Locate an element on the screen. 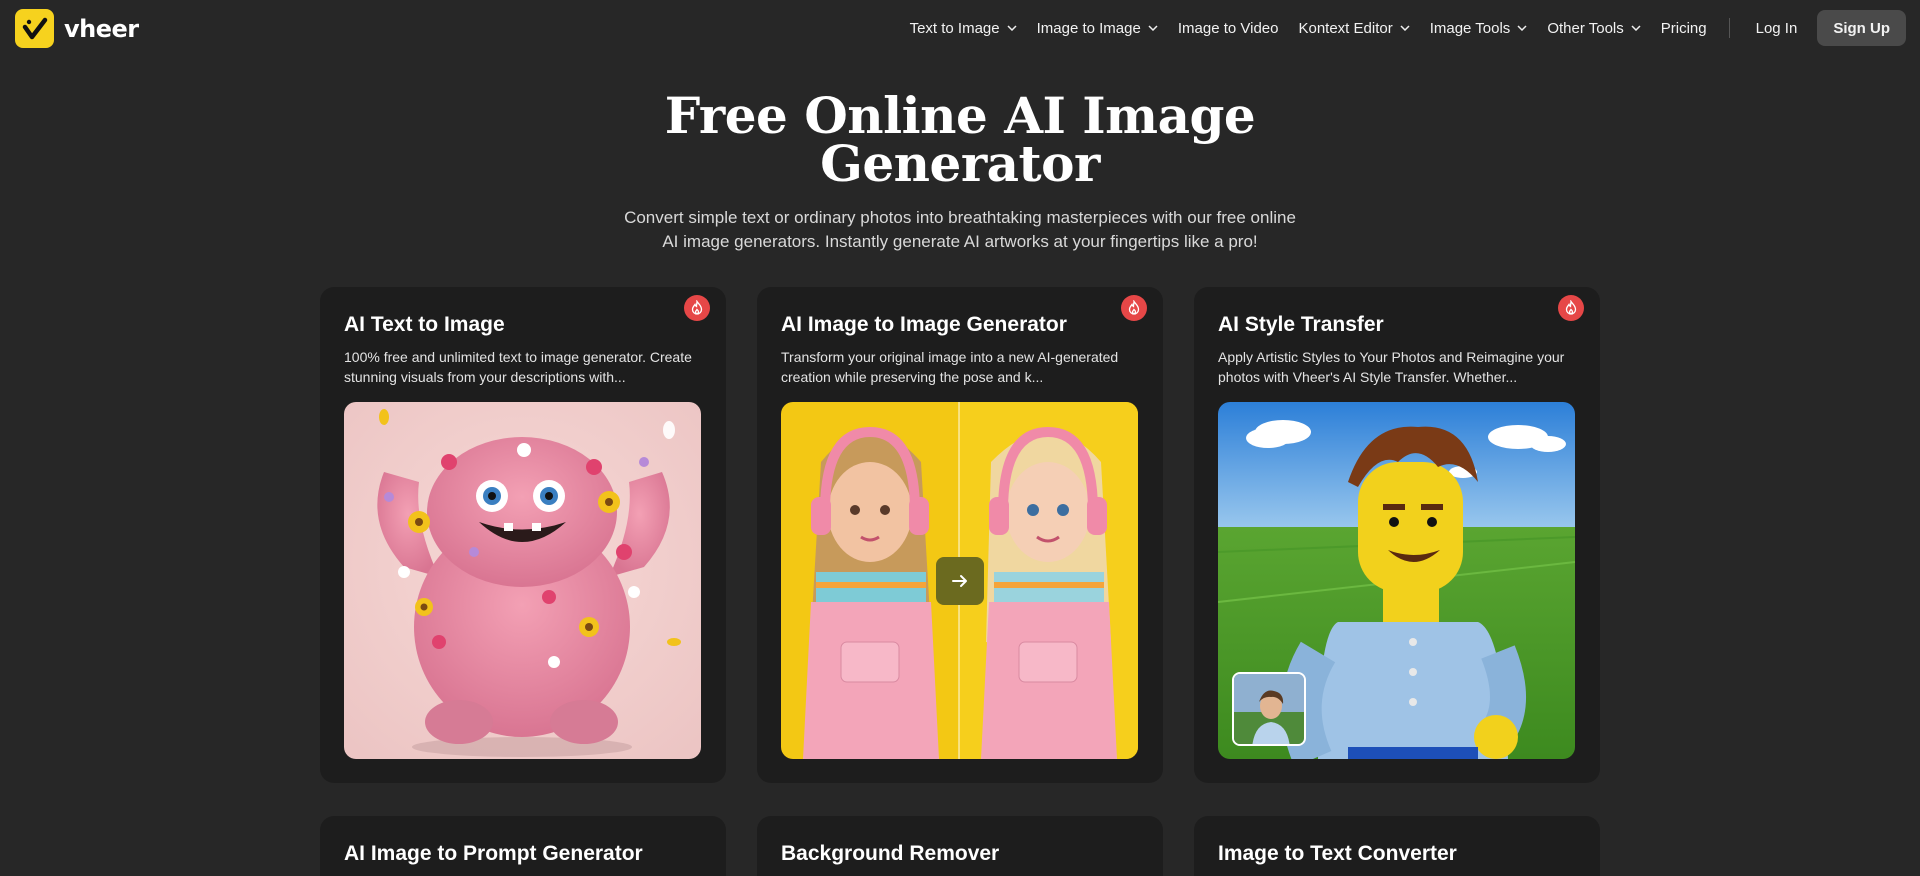 This screenshot has width=1920, height=876. source-photo-thumbnail is located at coordinates (1269, 709).